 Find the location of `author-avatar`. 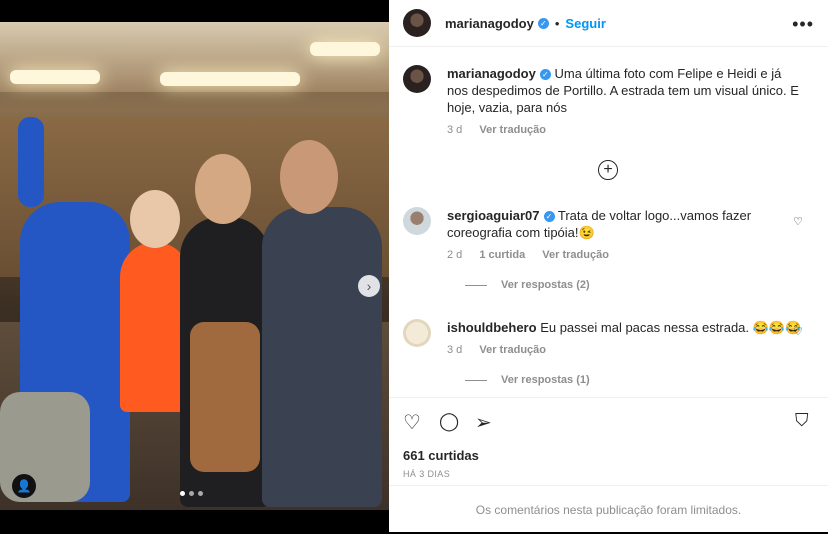

author-avatar is located at coordinates (417, 23).